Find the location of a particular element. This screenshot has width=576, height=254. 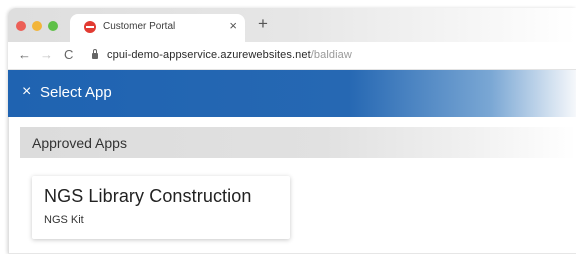

forward-arrow-icon: → is located at coordinates (46, 55).